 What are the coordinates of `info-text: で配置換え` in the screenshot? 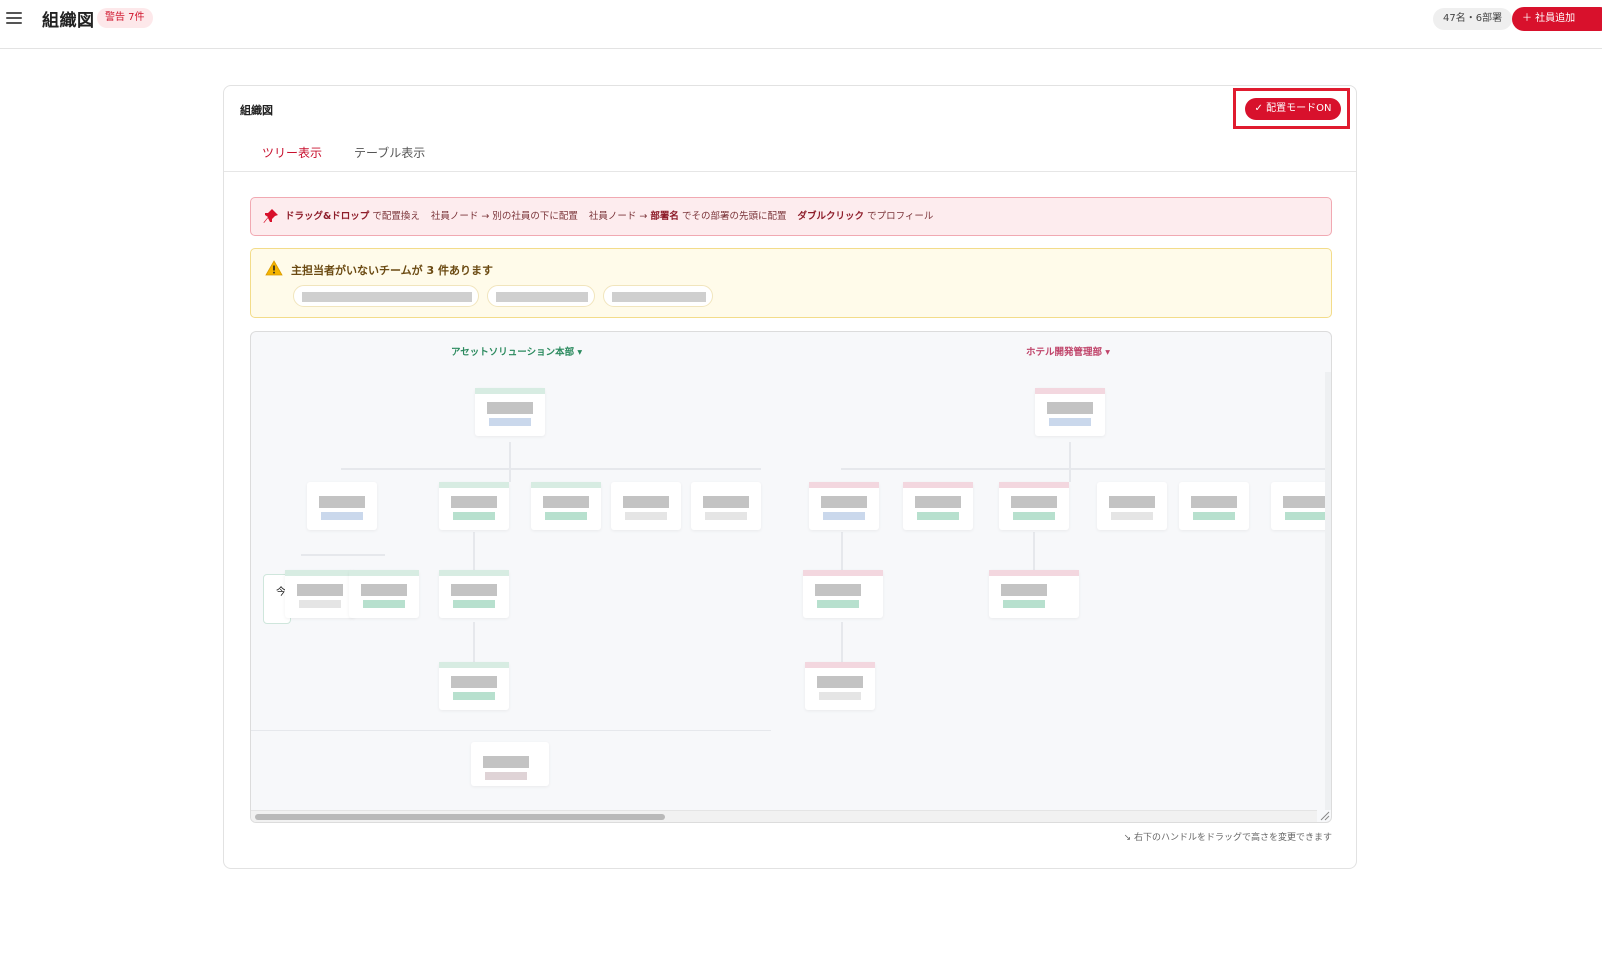 It's located at (396, 216).